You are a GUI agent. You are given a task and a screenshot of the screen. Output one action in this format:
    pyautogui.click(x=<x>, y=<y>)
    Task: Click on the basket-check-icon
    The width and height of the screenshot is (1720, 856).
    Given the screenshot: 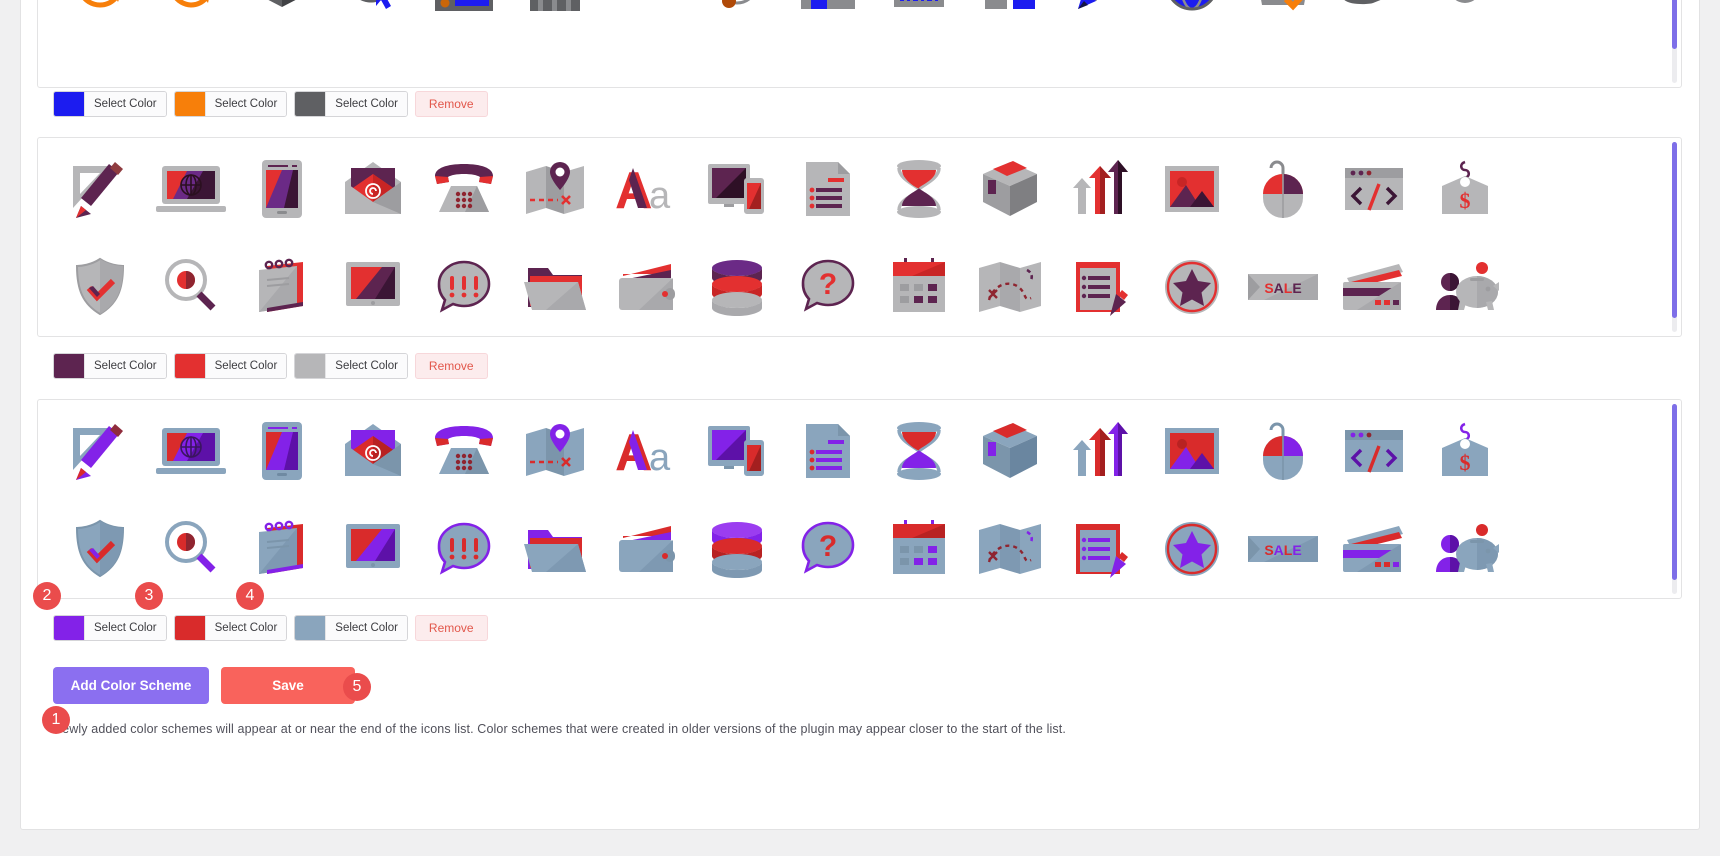 What is the action you would take?
    pyautogui.click(x=1282, y=16)
    